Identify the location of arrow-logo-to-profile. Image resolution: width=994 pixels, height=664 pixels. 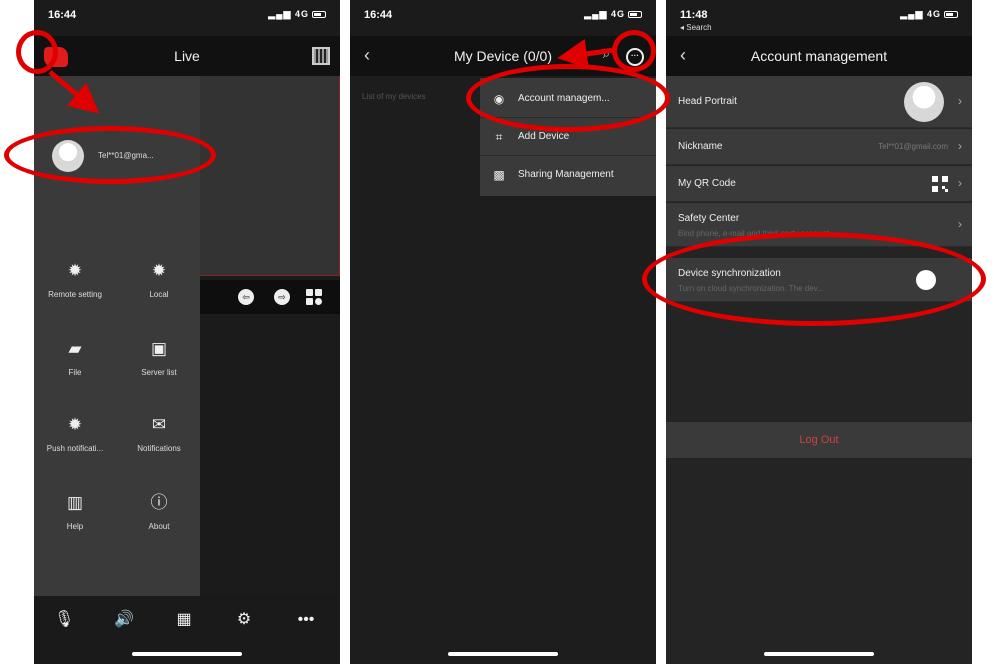
(74, 92).